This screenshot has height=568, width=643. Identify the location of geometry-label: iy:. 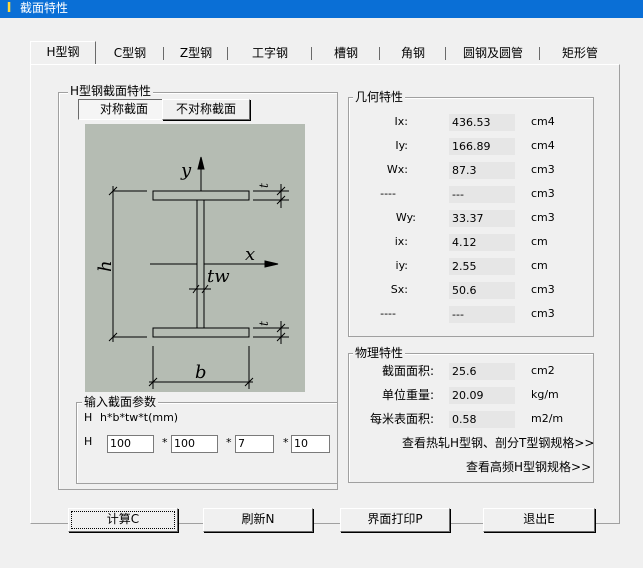
(401, 265).